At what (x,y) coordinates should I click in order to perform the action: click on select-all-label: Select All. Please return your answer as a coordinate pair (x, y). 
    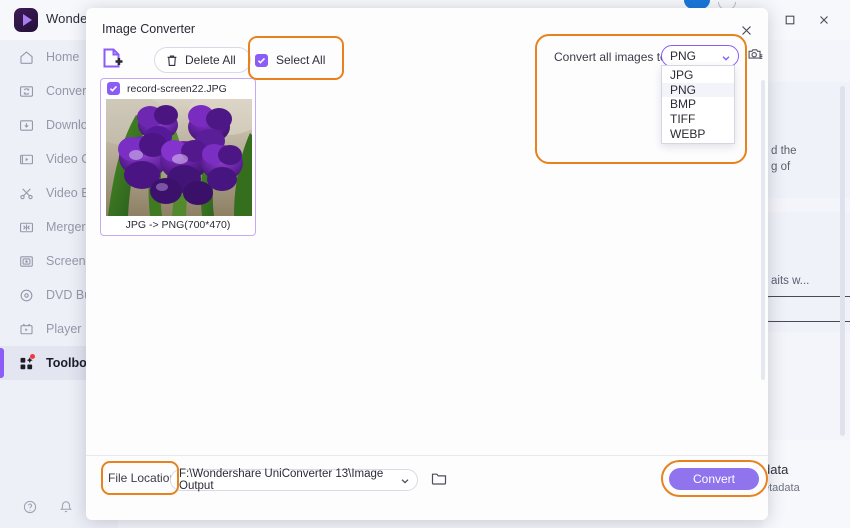
    Looking at the image, I should click on (301, 60).